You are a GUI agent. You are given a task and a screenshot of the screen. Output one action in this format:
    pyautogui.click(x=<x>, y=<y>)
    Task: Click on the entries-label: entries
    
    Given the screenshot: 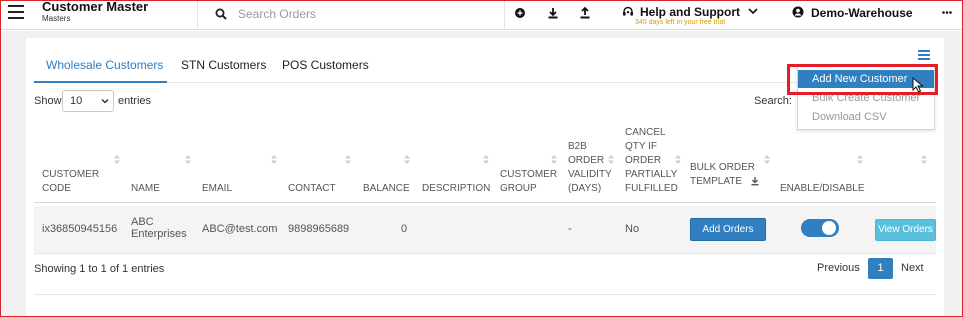 What is the action you would take?
    pyautogui.click(x=135, y=101)
    